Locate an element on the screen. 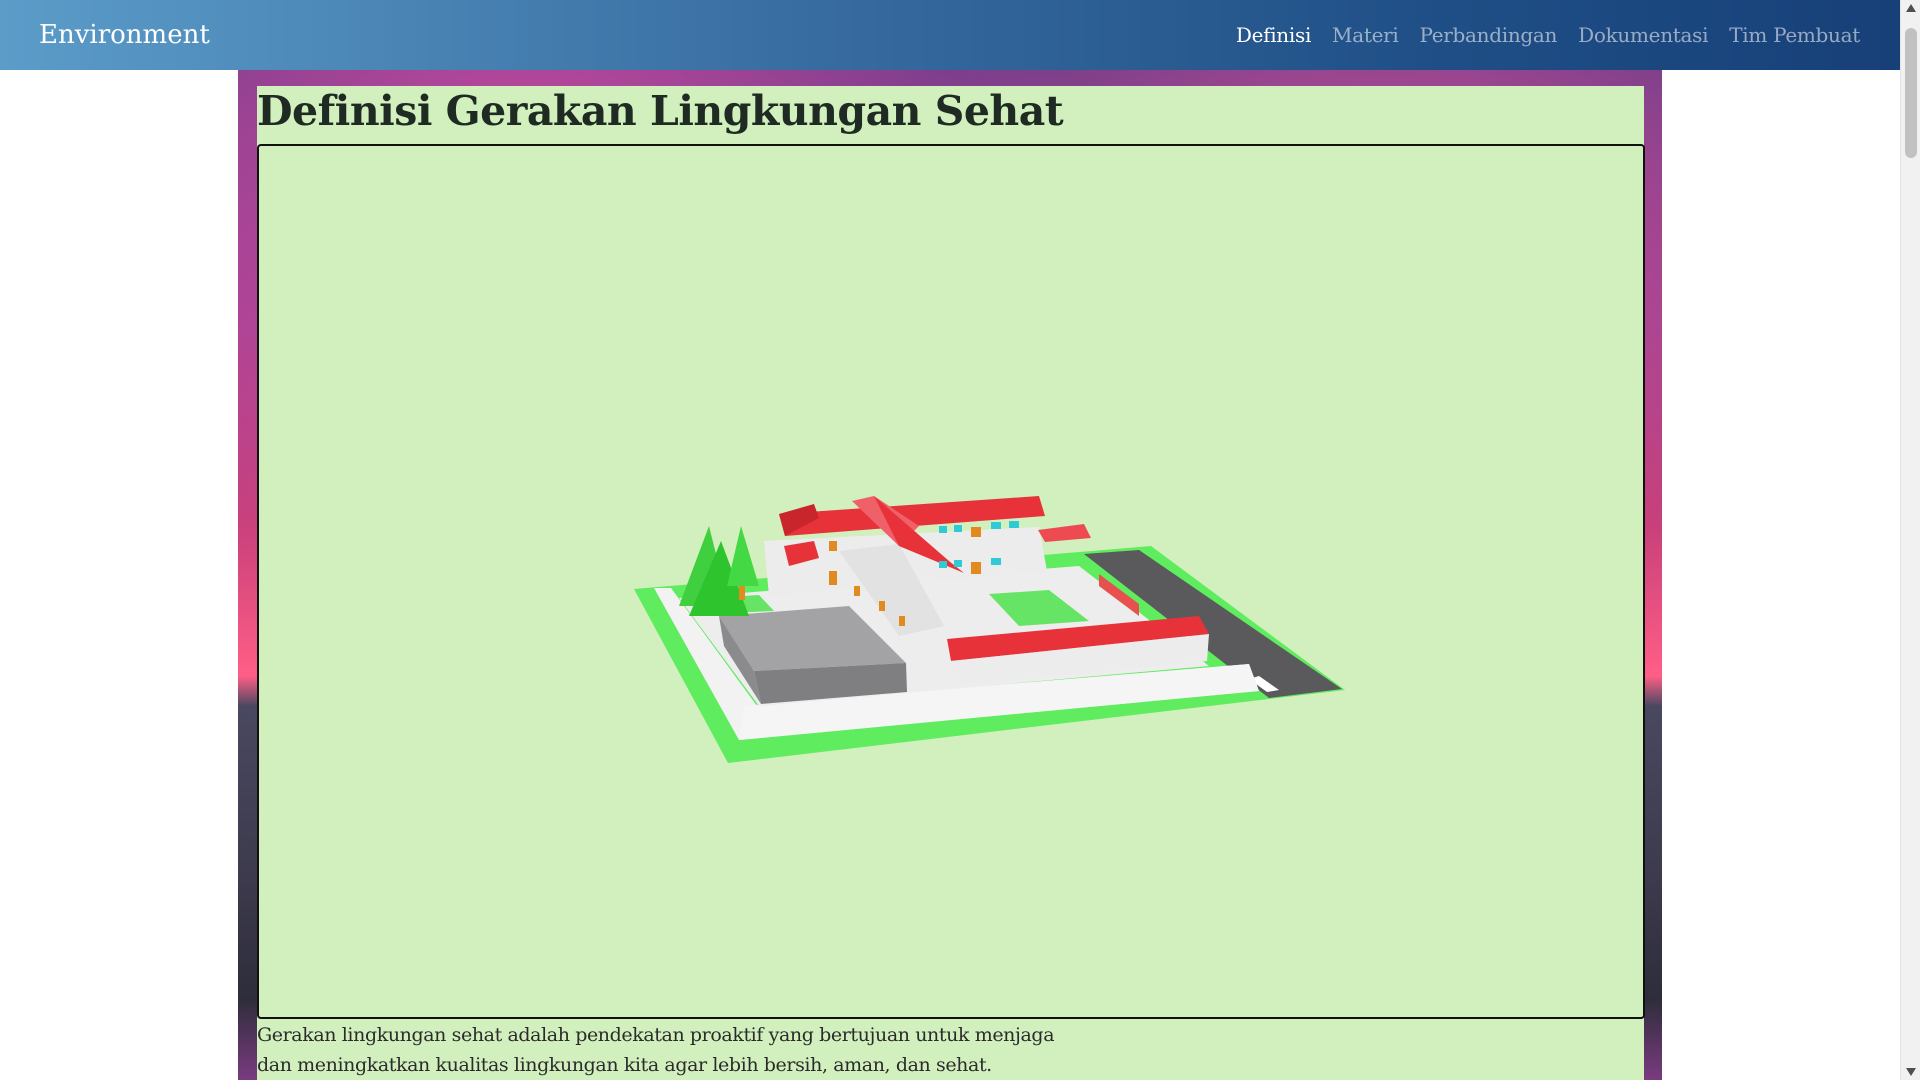 The width and height of the screenshot is (1920, 1080). page-title: Definisi Gerakan Lingkungan Sehat is located at coordinates (660, 111).